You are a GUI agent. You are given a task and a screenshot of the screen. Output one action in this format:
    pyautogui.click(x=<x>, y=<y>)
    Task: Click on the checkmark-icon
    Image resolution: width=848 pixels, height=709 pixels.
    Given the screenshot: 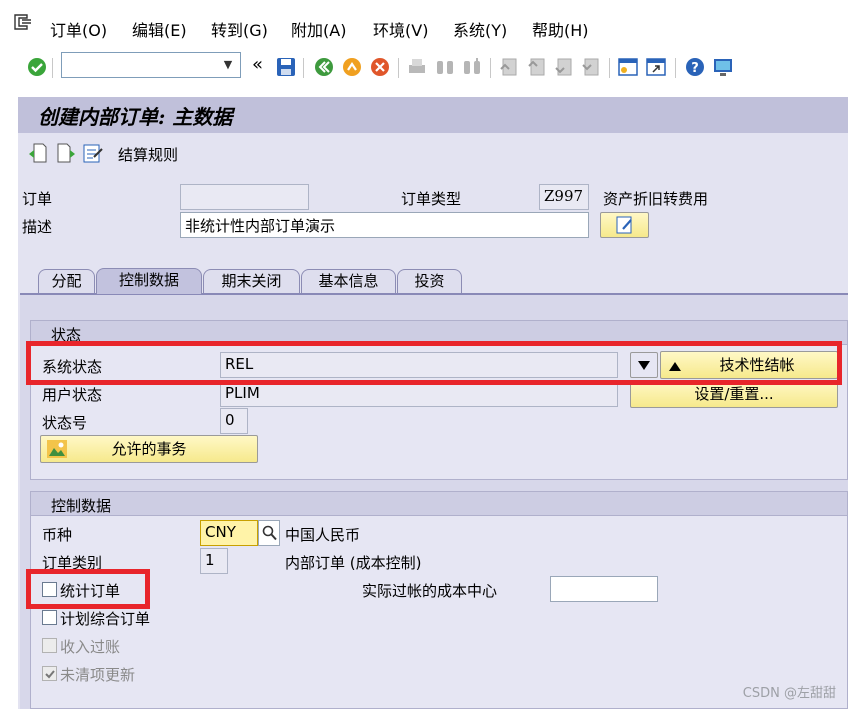 What is the action you would take?
    pyautogui.click(x=50, y=674)
    